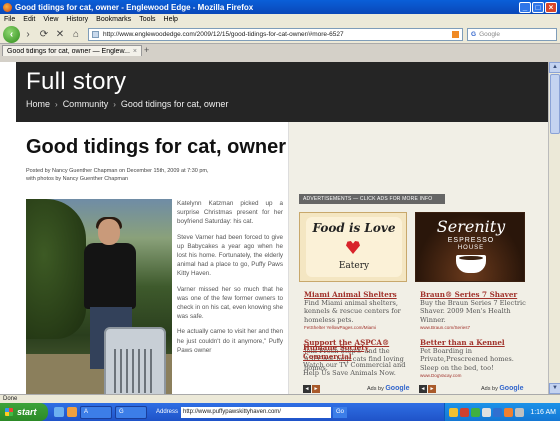 The width and height of the screenshot is (560, 421). I want to click on menu-tools: Tools, so click(147, 19).